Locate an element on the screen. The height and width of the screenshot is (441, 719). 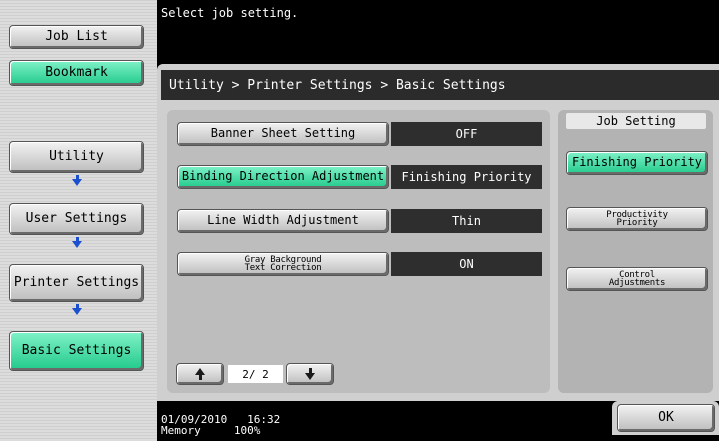
arrow-up-icon is located at coordinates (200, 371).